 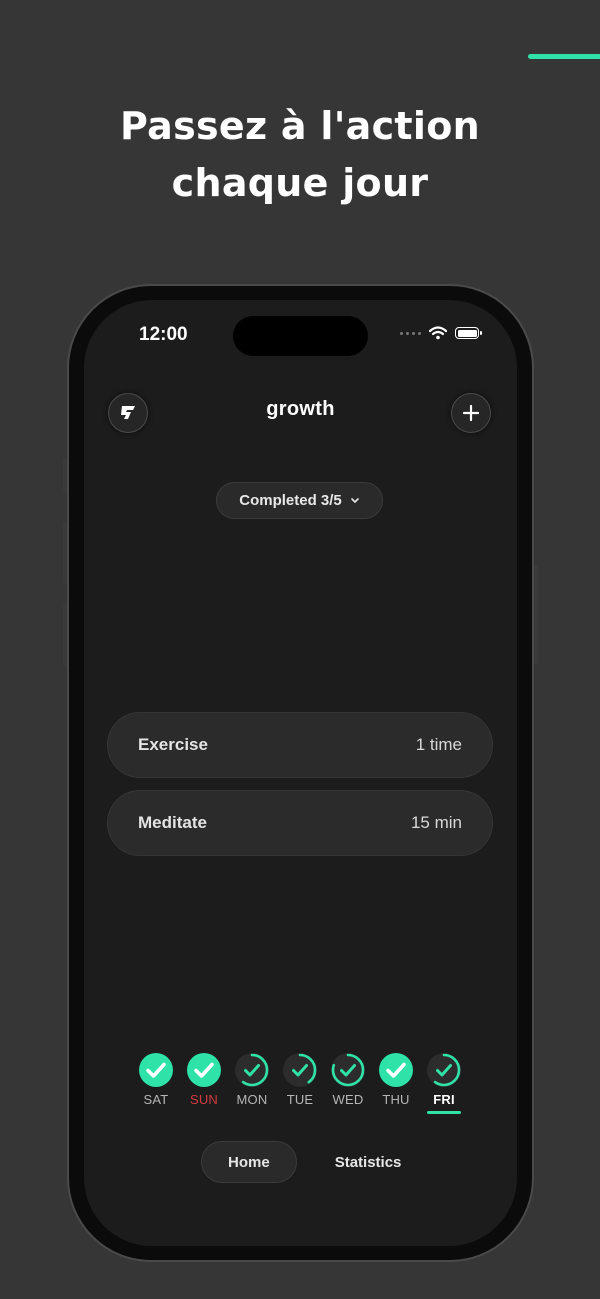 I want to click on day-sat: SAT, so click(x=156, y=1083).